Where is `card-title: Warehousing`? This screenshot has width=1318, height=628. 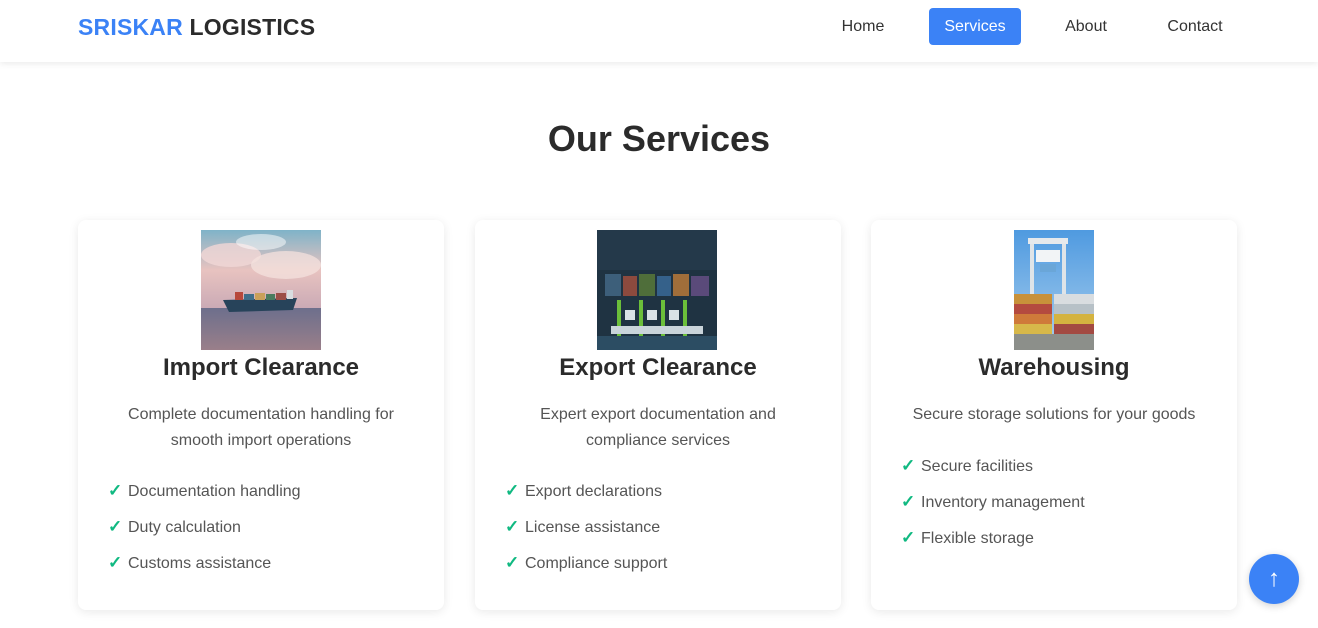 card-title: Warehousing is located at coordinates (1054, 367).